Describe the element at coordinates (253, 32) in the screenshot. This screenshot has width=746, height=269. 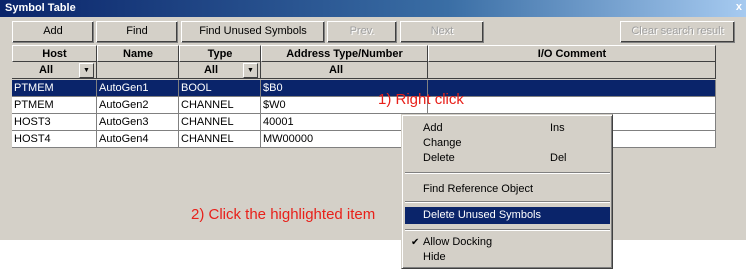
I see `find-unused-symbols-button: Find Unused Symbols` at that location.